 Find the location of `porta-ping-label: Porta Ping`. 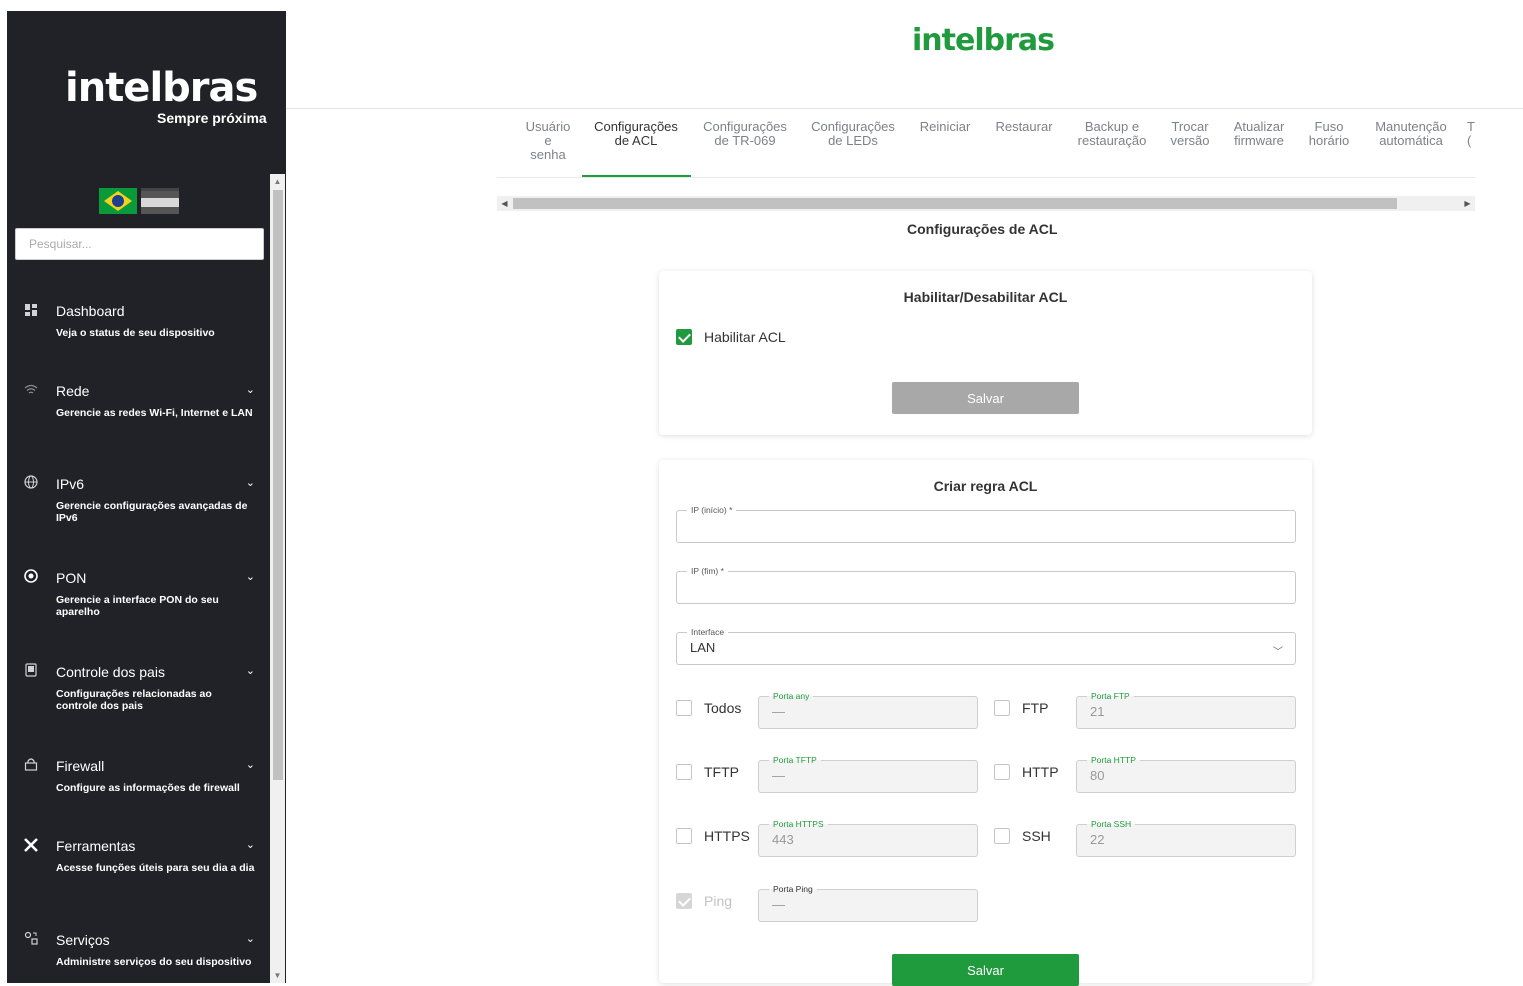

porta-ping-label: Porta Ping is located at coordinates (793, 889).